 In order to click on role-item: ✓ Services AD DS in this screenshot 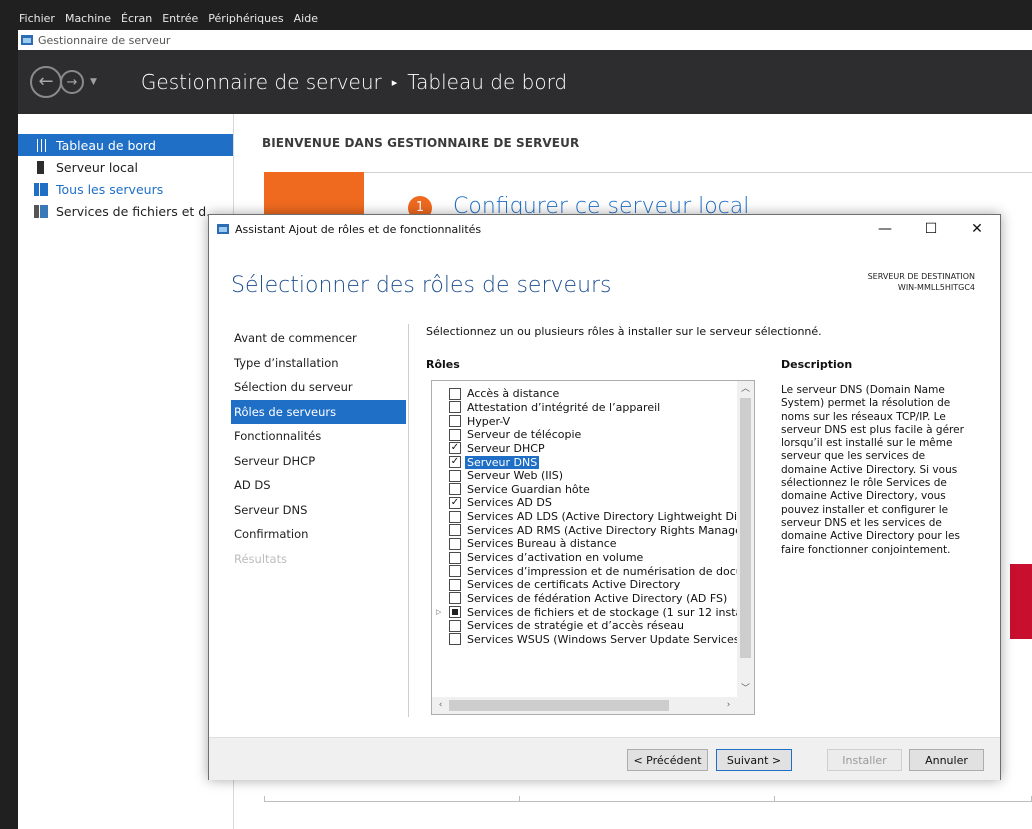, I will do `click(585, 503)`.